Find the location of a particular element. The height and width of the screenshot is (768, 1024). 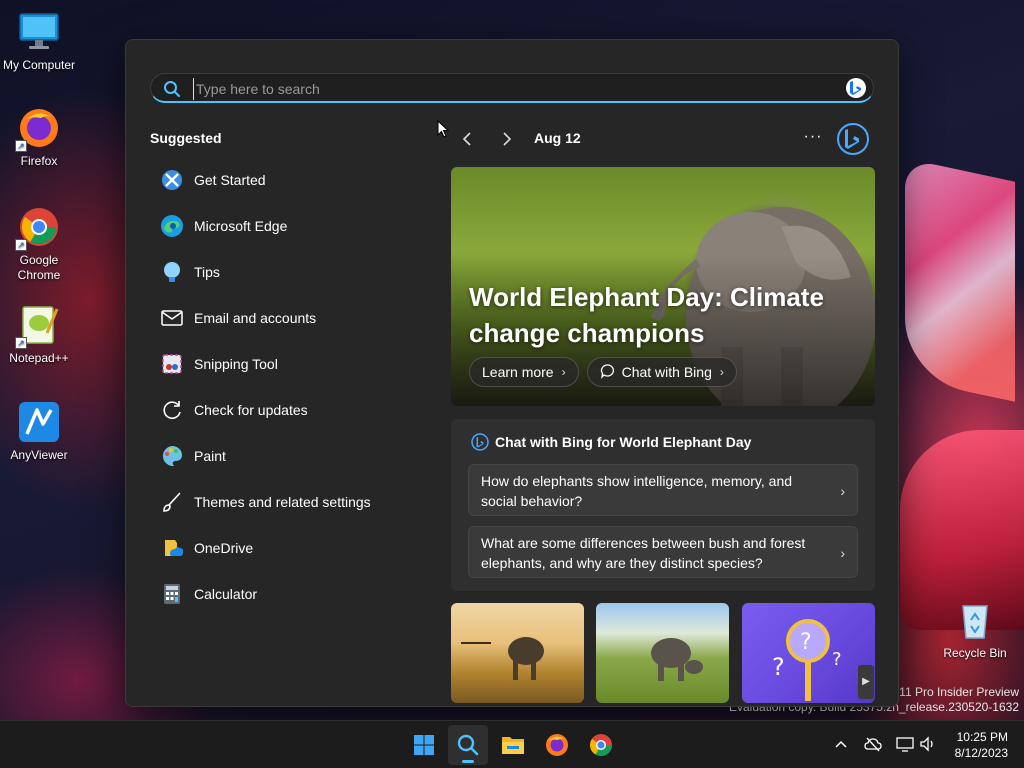

taskbar: 10:25 PM 8/12/2023 is located at coordinates (512, 744).